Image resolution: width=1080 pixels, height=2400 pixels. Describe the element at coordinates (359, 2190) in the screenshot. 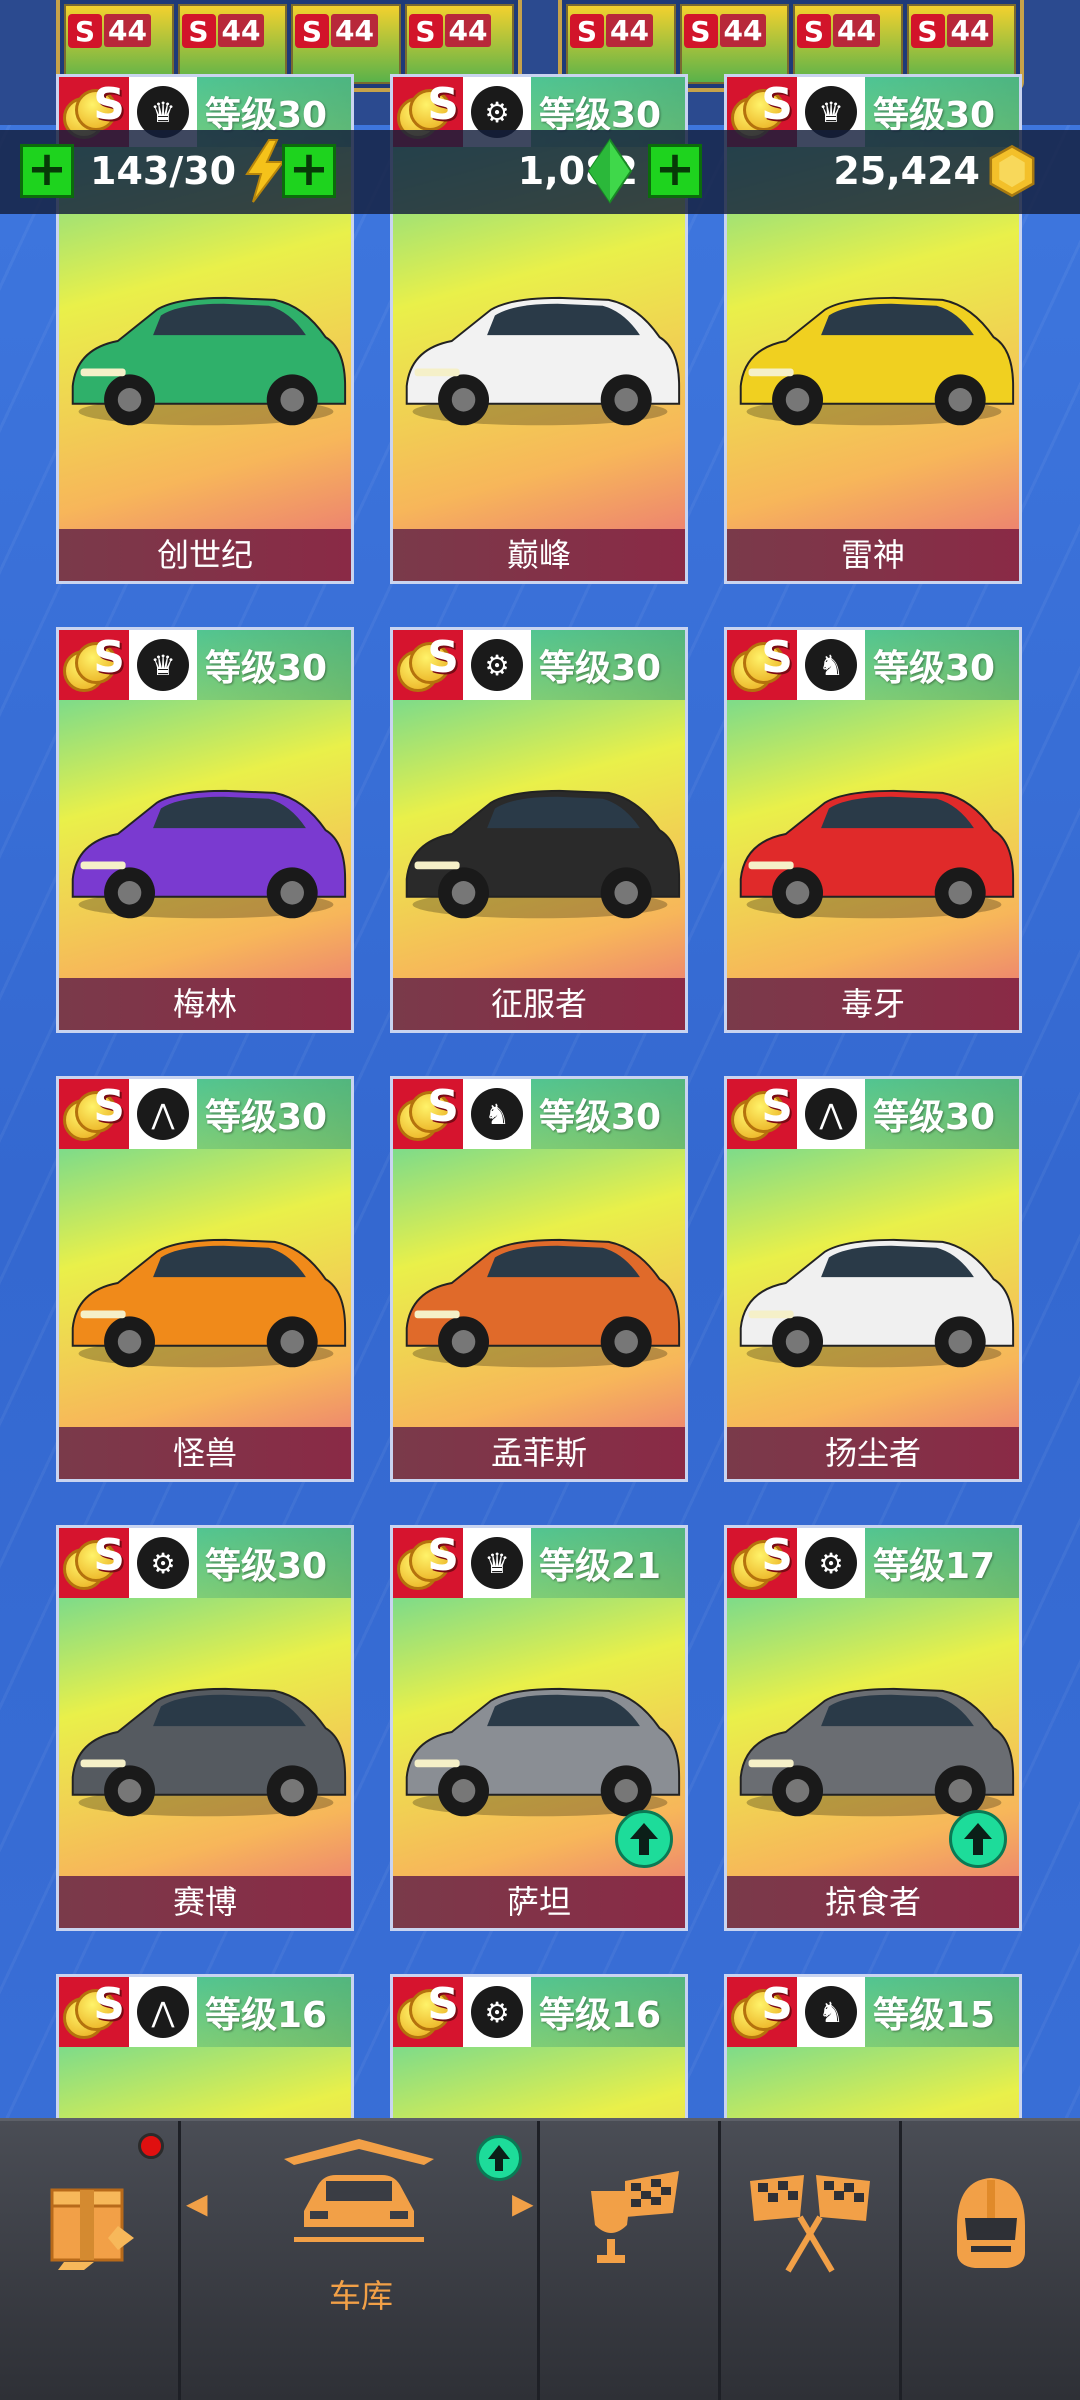

I see `garage-car-icon` at that location.